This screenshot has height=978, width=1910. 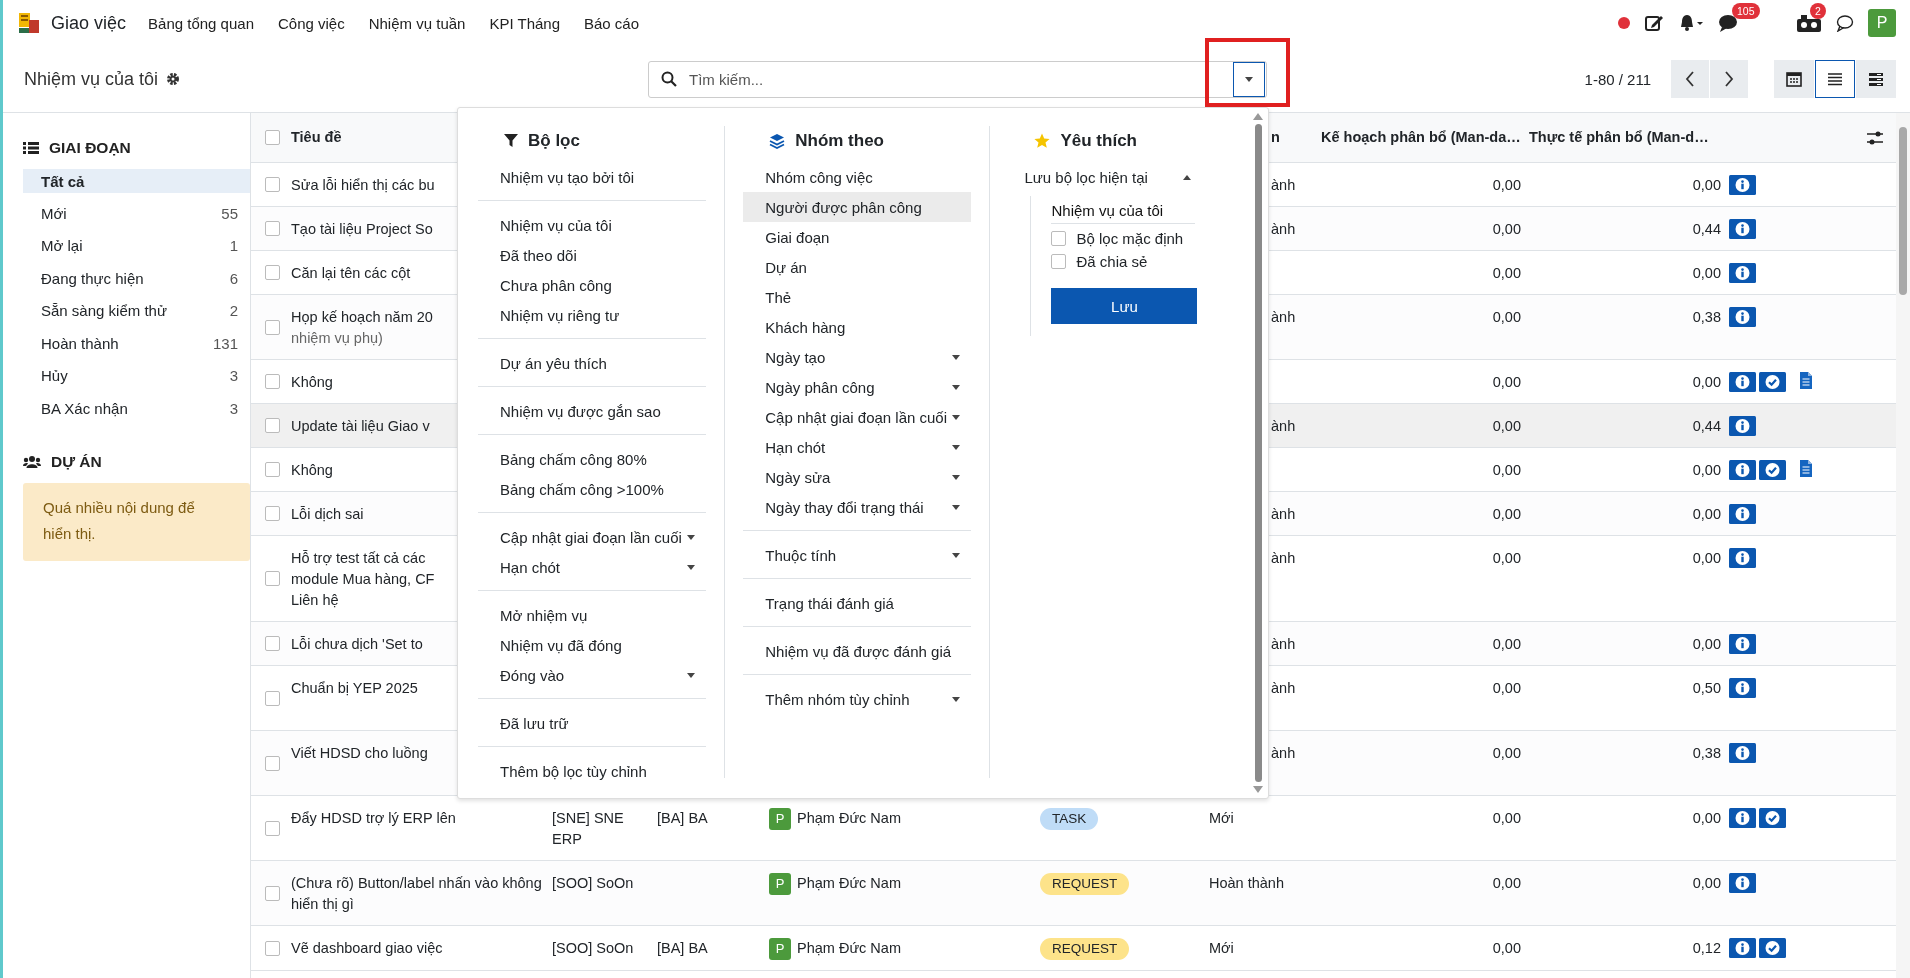 What do you see at coordinates (1069, 819) in the screenshot?
I see `type-badge: TASK` at bounding box center [1069, 819].